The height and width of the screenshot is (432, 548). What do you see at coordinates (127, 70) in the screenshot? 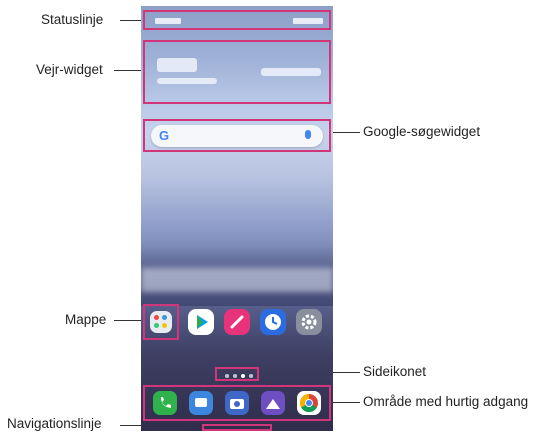
I see `leader-weather` at bounding box center [127, 70].